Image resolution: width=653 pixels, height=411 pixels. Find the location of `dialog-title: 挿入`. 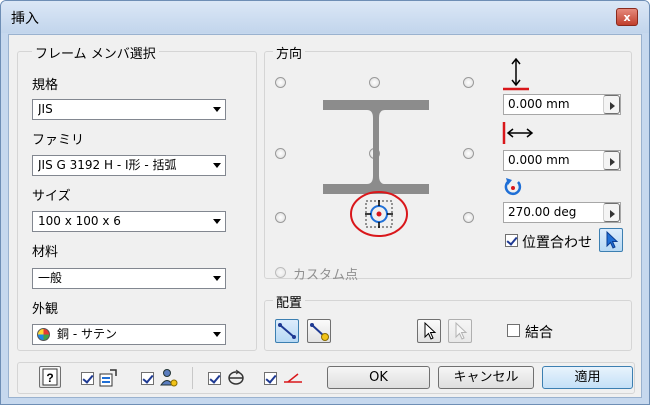

dialog-title: 挿入 is located at coordinates (25, 19).